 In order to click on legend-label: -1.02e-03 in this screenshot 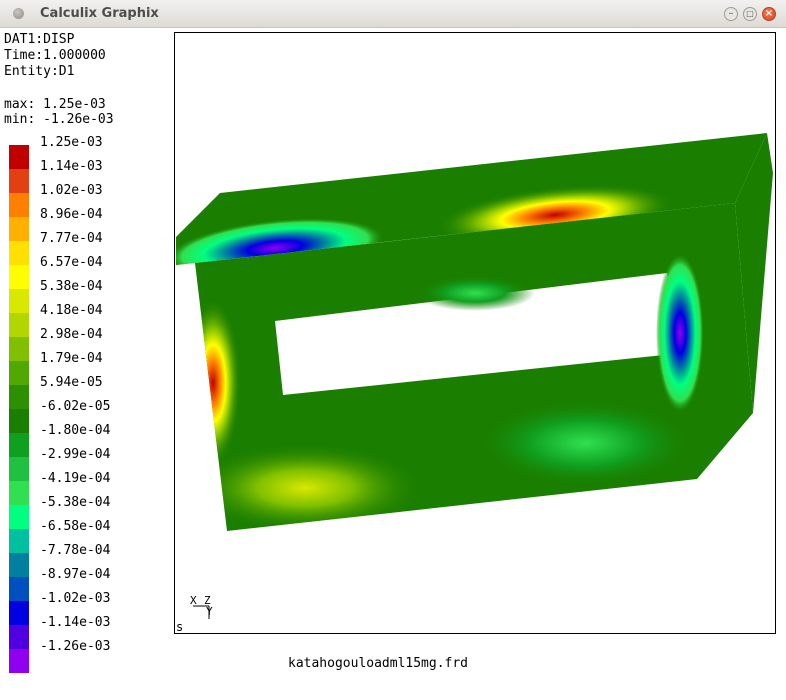, I will do `click(75, 598)`.